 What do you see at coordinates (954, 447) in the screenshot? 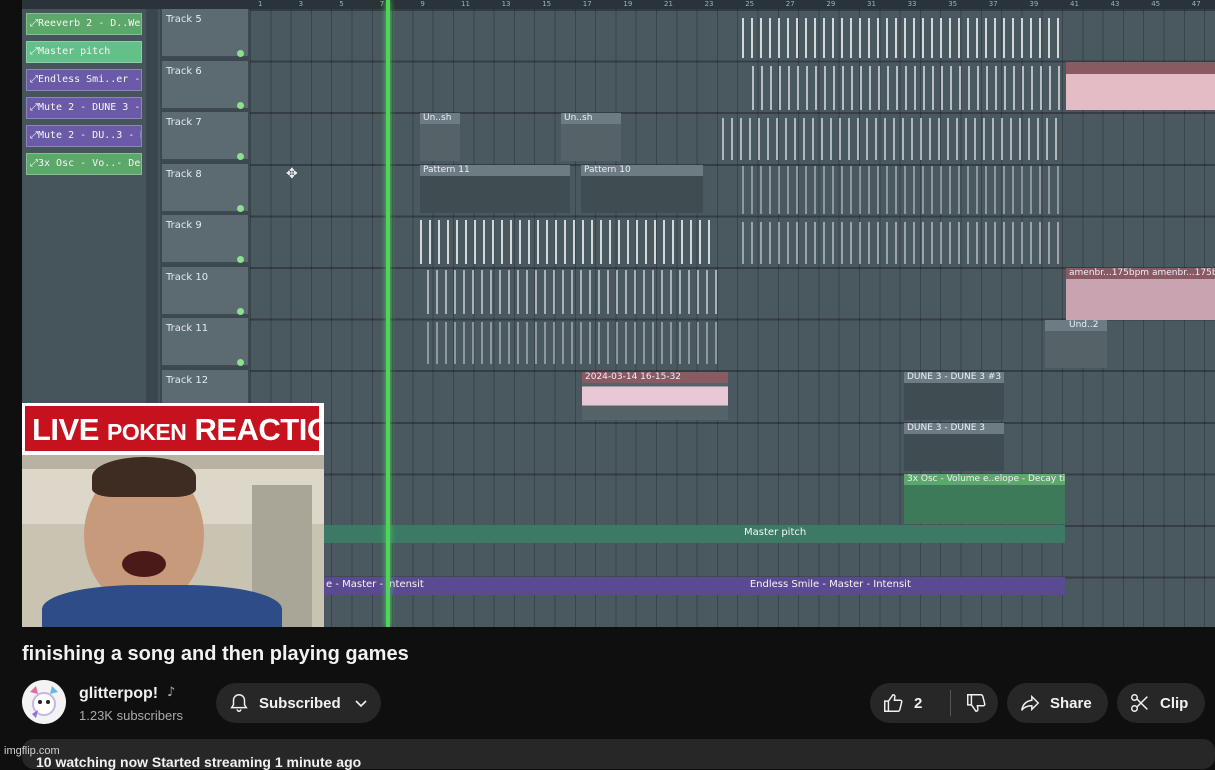
I see `pattern-block: DUNE 3 - DUNE 3` at bounding box center [954, 447].